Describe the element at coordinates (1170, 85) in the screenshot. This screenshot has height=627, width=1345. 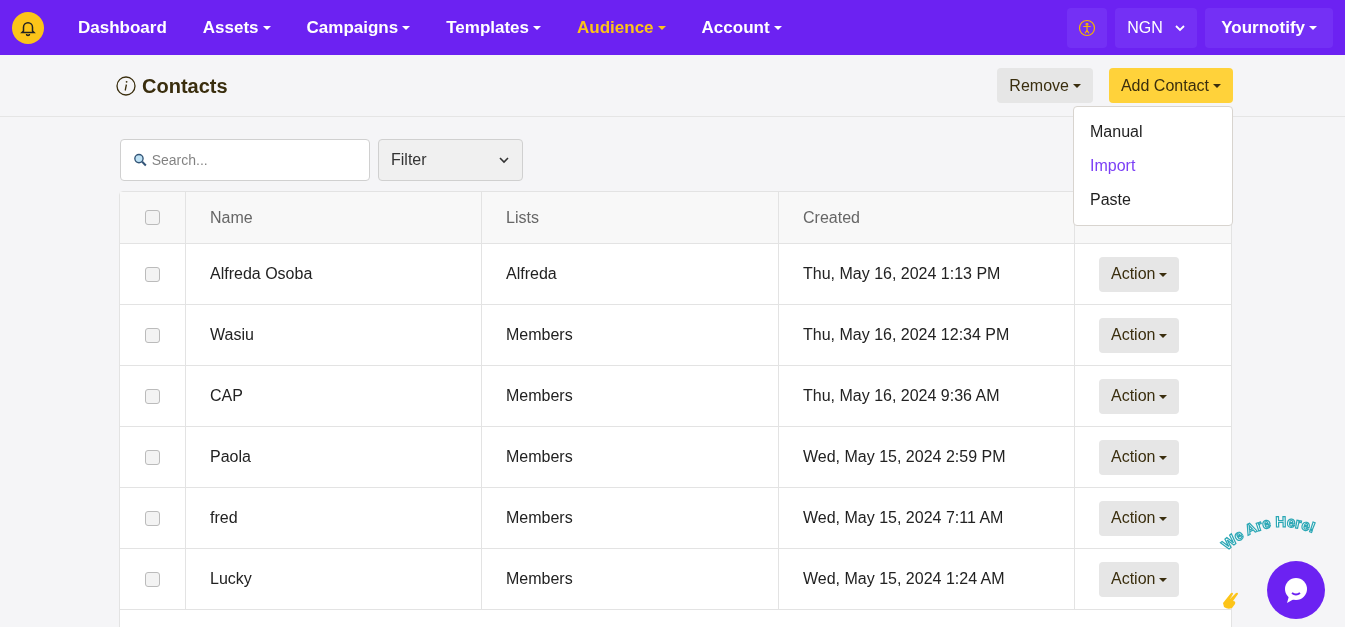
I see `add-contact-button: Add Contact` at that location.